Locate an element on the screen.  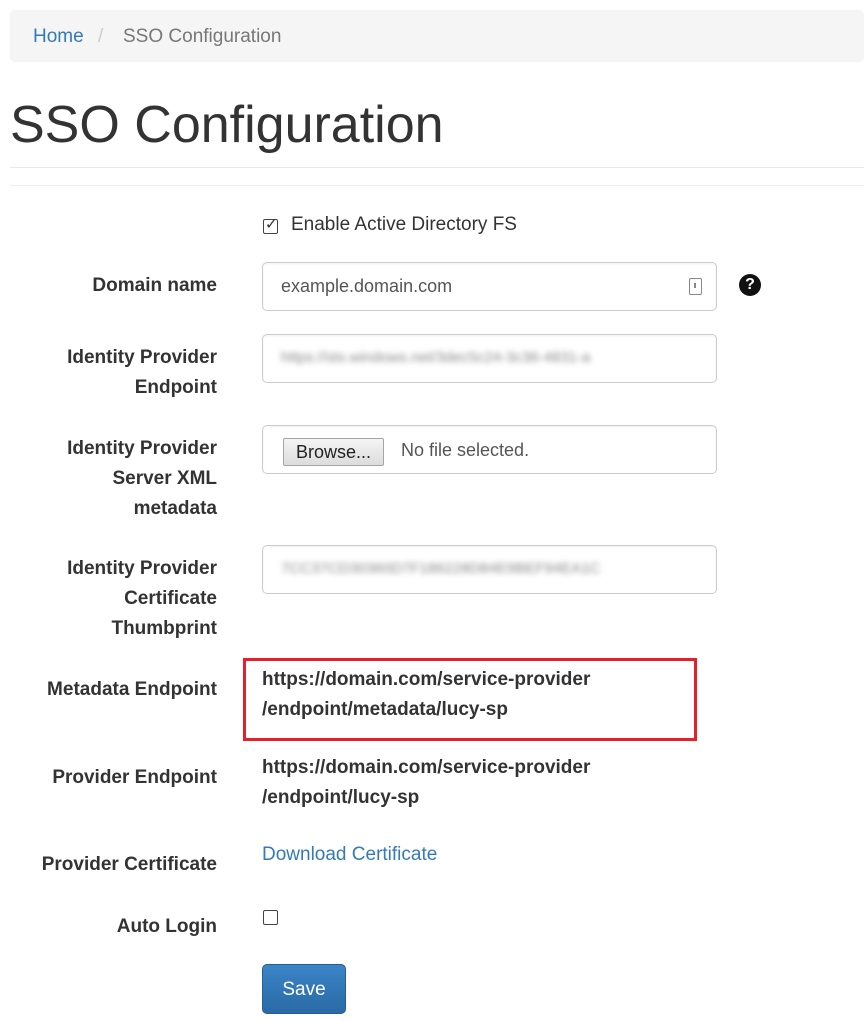
idp-xml-label-line3: metadata is located at coordinates (175, 508).